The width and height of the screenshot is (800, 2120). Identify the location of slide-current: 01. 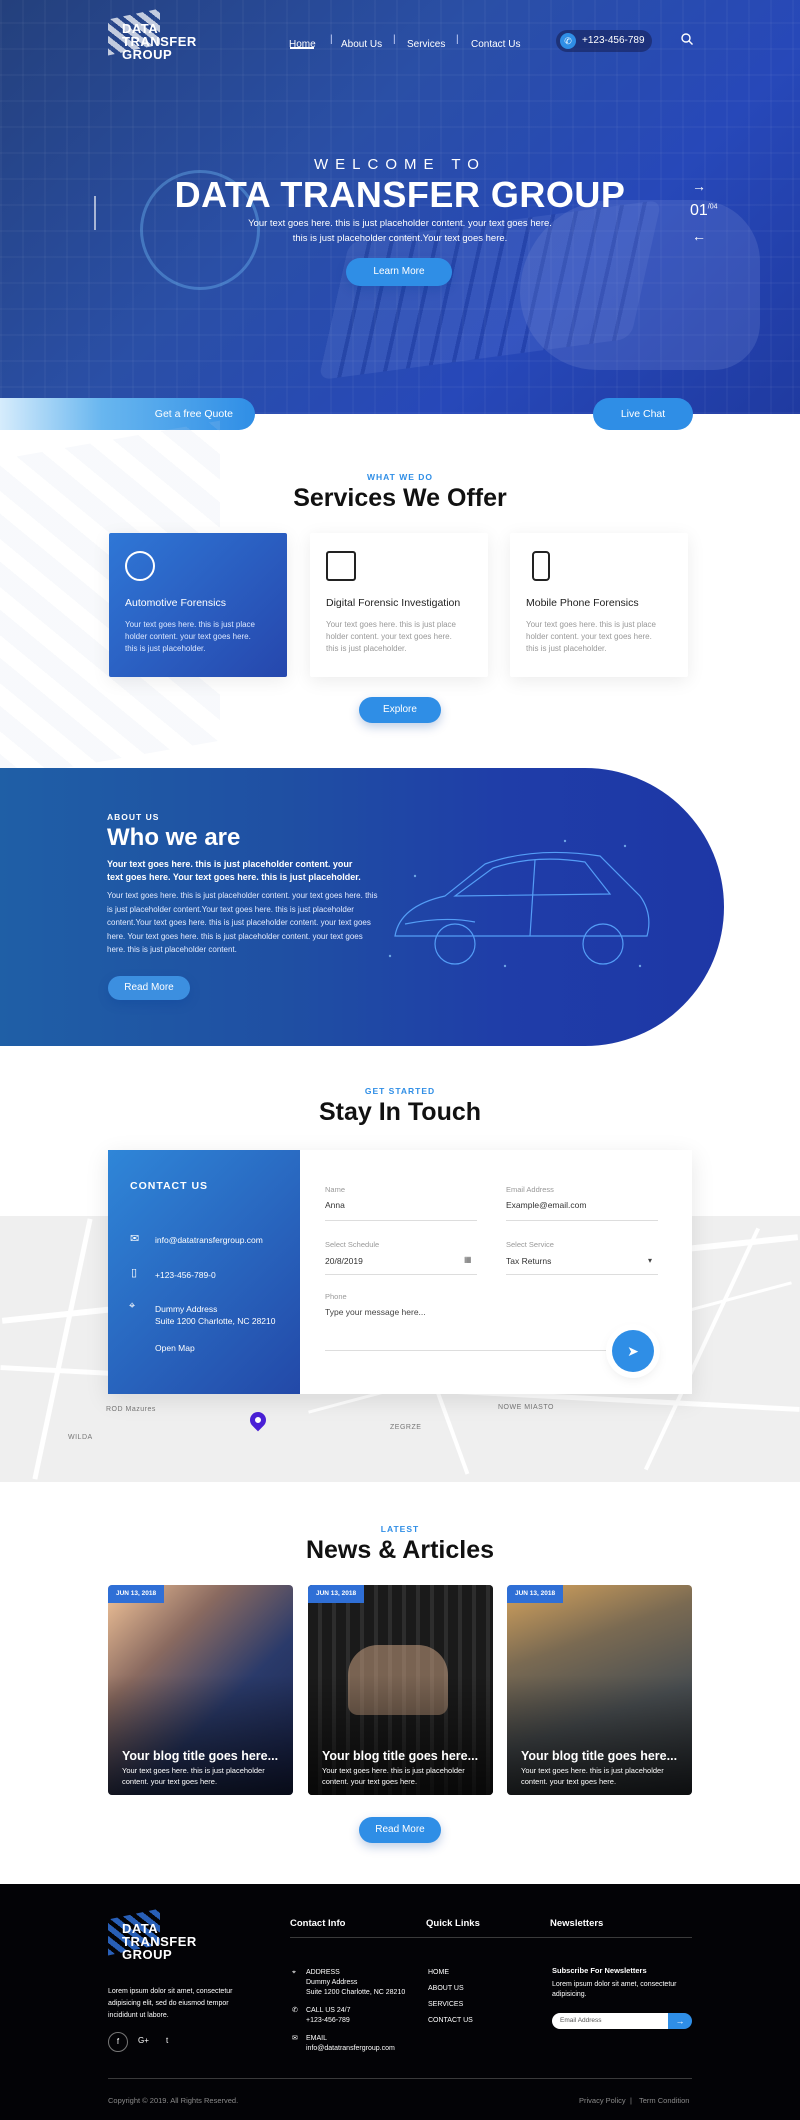
(699, 210).